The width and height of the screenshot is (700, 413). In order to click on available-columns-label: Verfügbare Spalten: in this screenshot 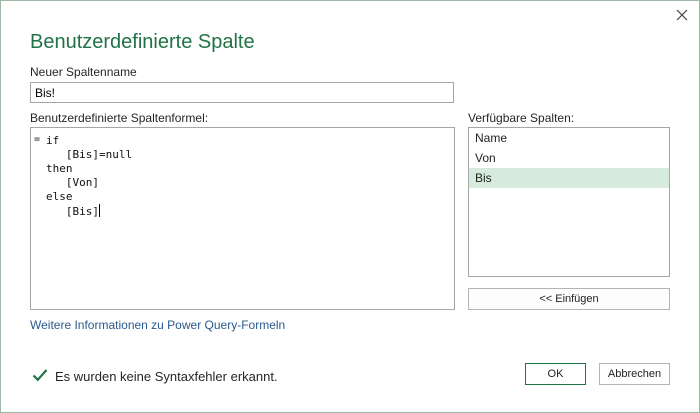, I will do `click(521, 118)`.